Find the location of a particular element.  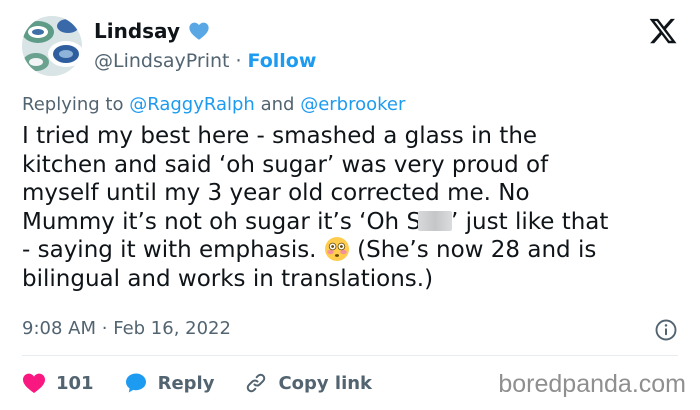

display-name: Lindsay is located at coordinates (137, 31).